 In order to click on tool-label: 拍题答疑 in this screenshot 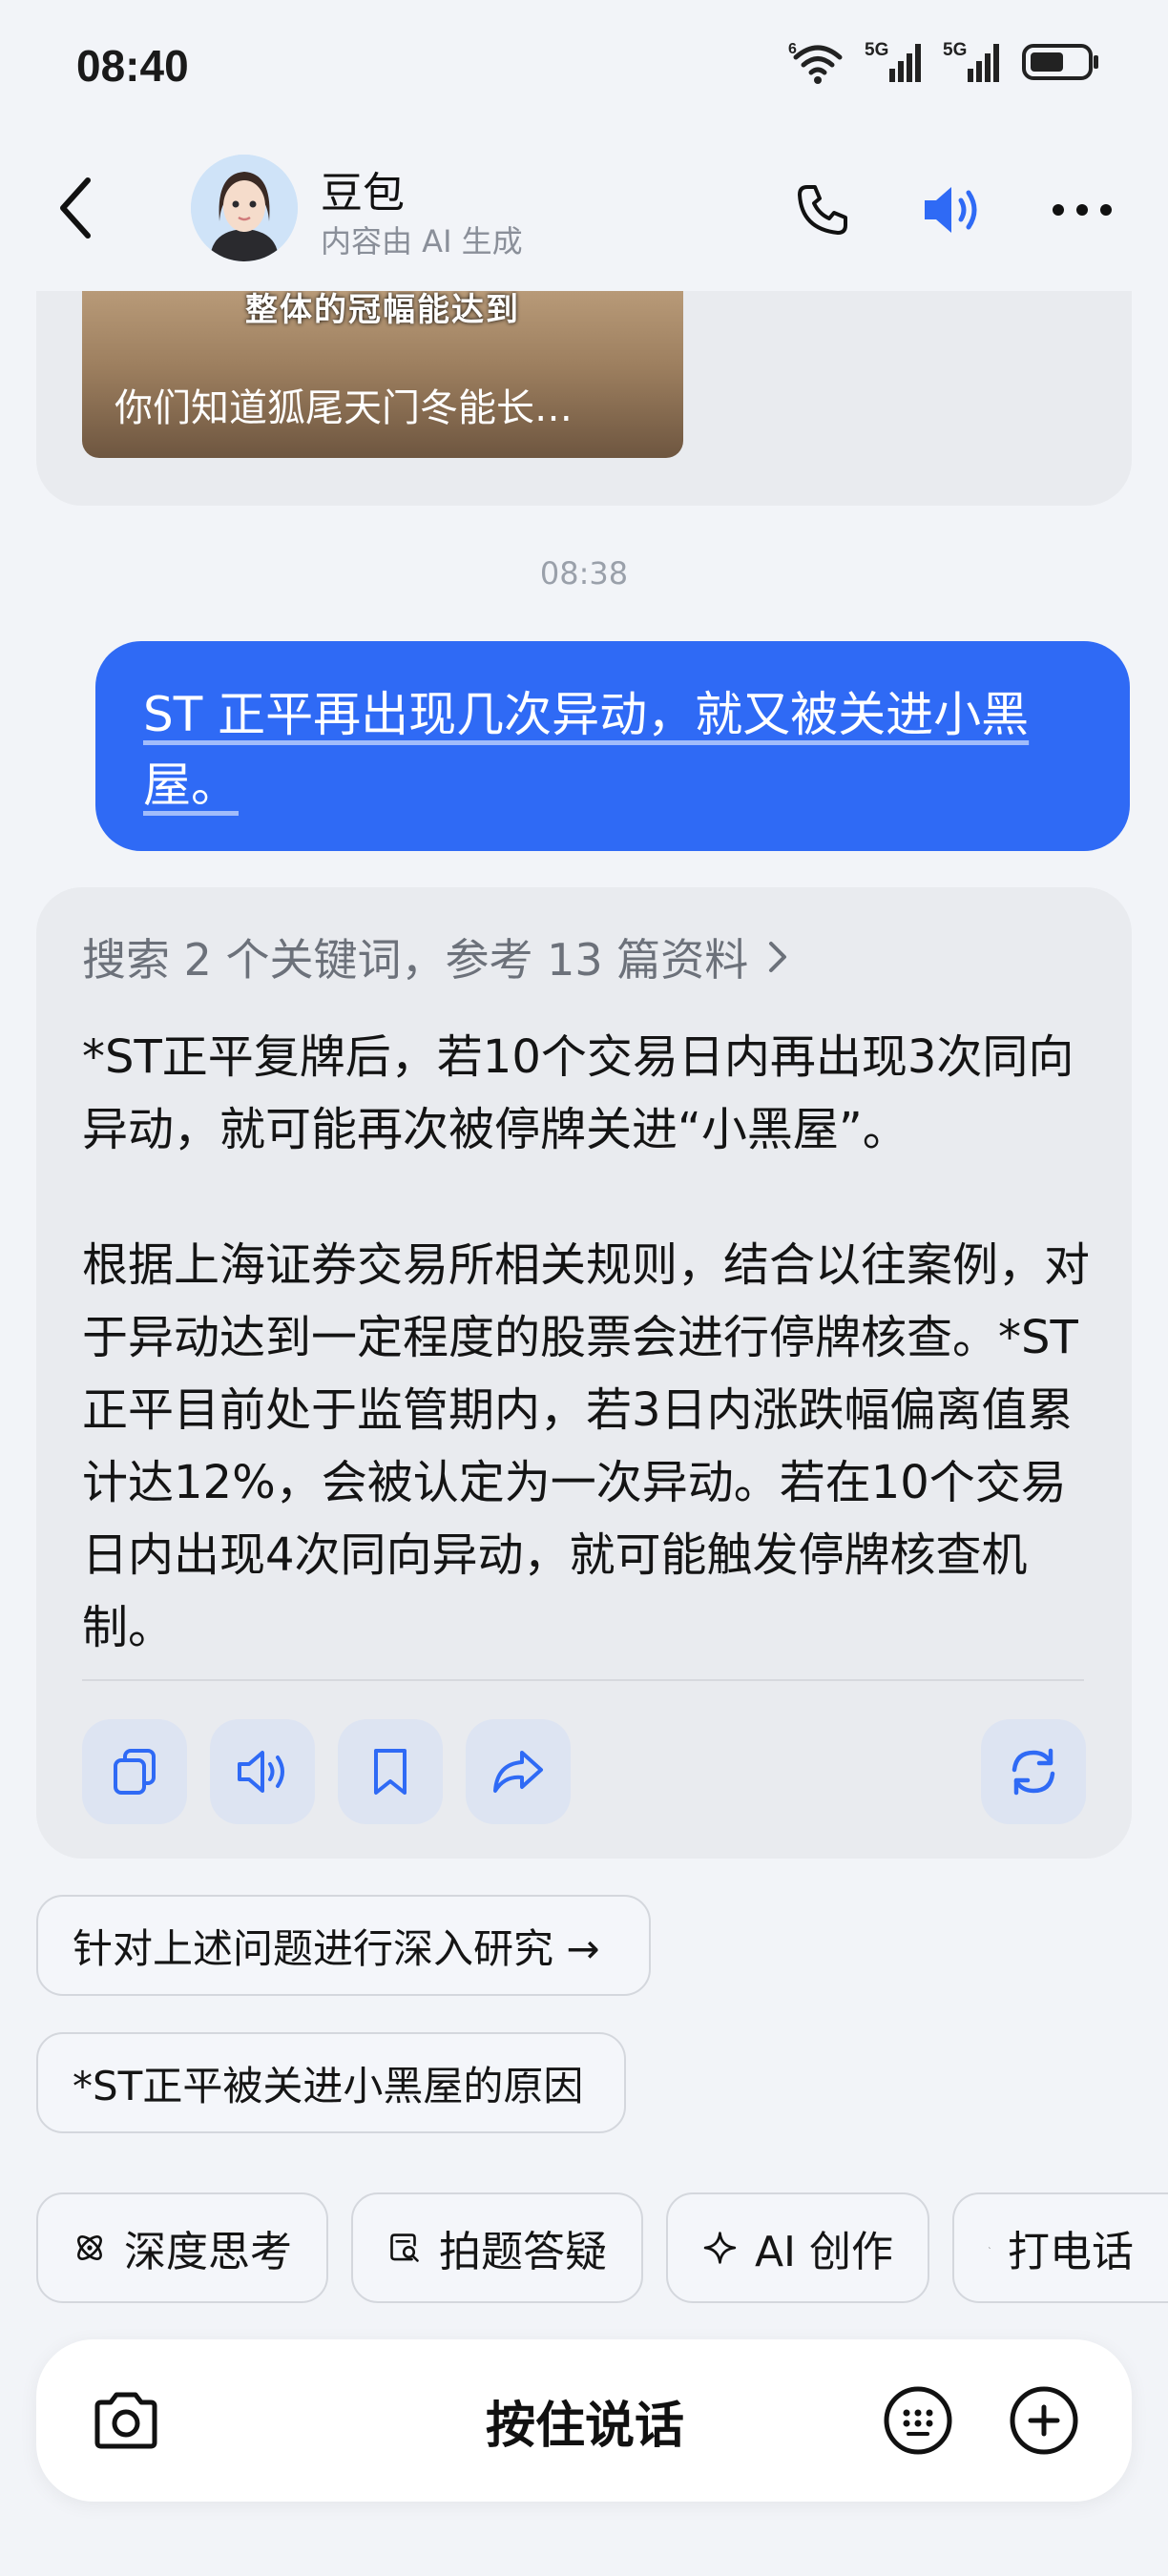, I will do `click(523, 2252)`.